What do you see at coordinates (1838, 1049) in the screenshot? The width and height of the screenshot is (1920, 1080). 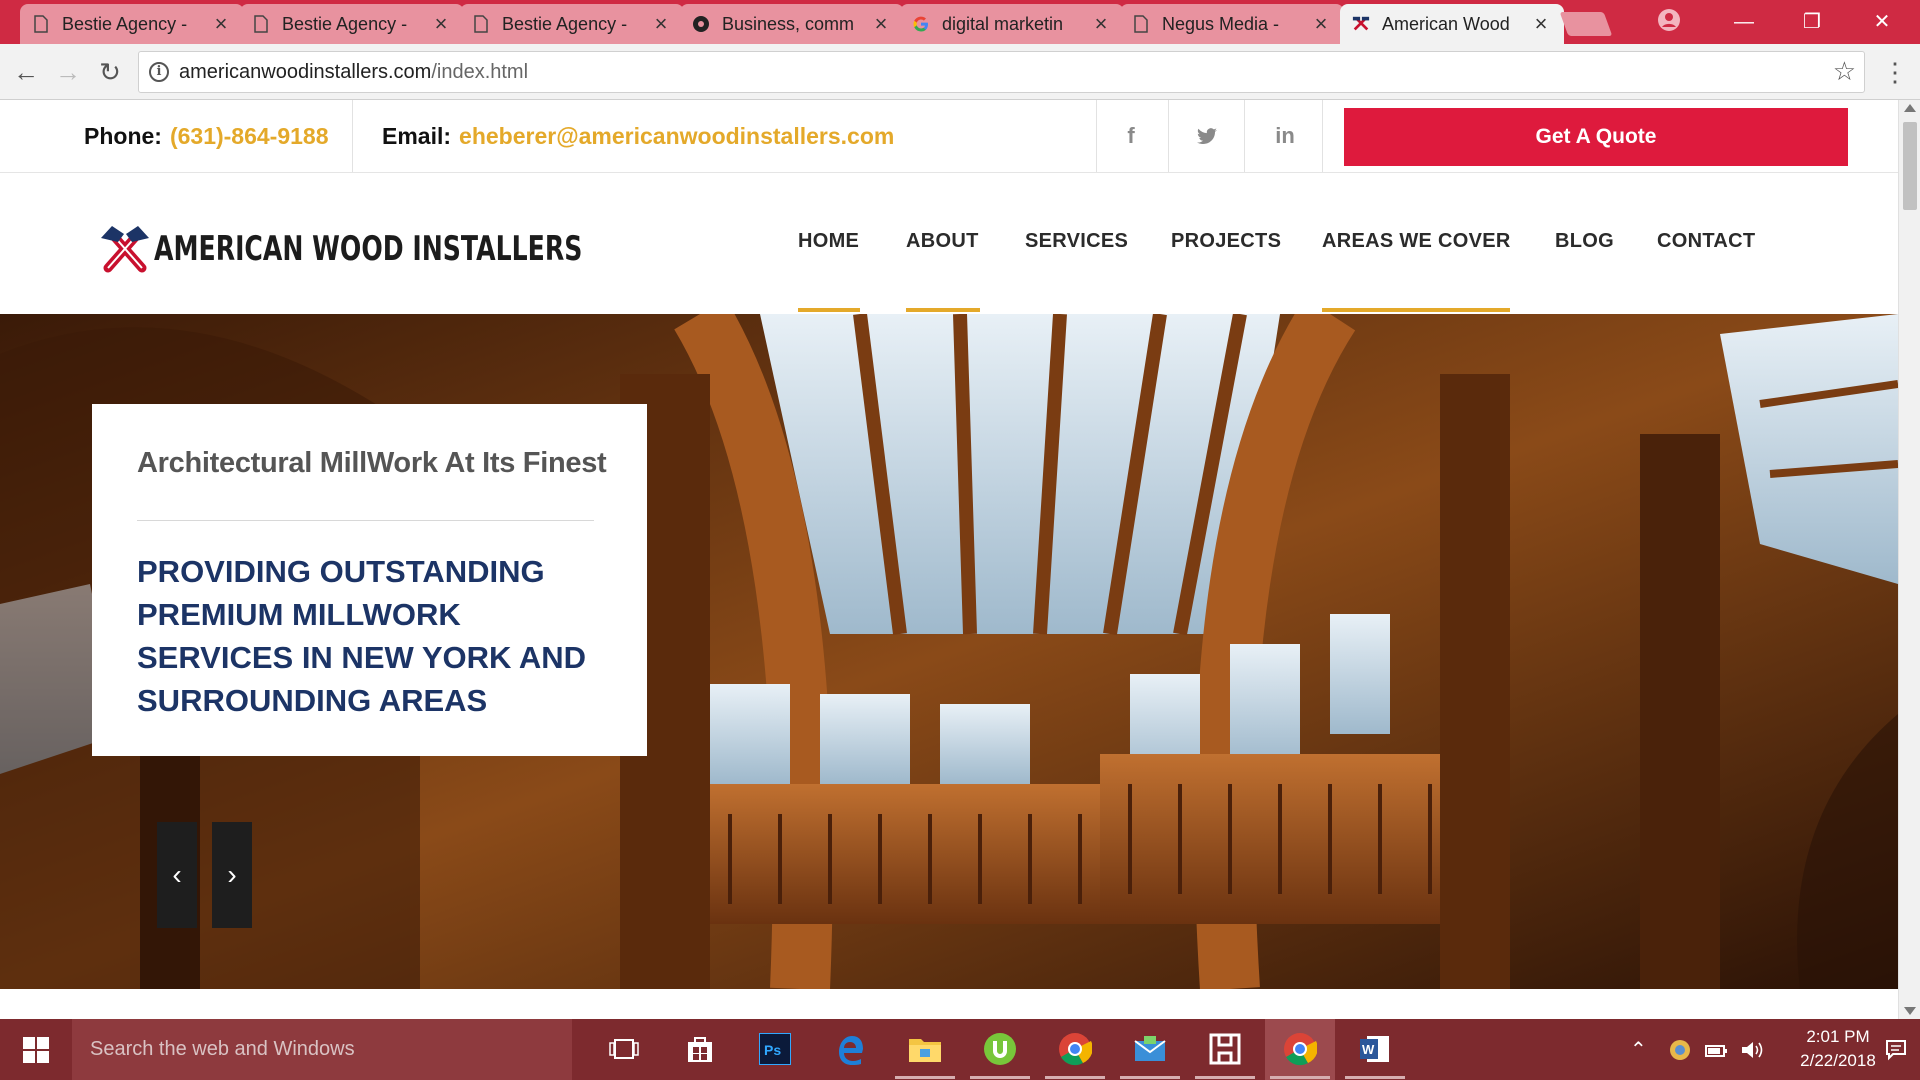 I see `taskbar-clock: 2:01 PM 2/22/2018` at bounding box center [1838, 1049].